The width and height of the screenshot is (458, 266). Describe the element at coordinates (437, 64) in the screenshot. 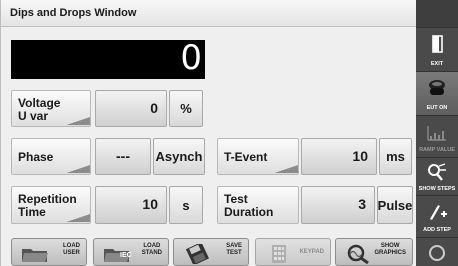

I see `exit-label: EXIT` at that location.